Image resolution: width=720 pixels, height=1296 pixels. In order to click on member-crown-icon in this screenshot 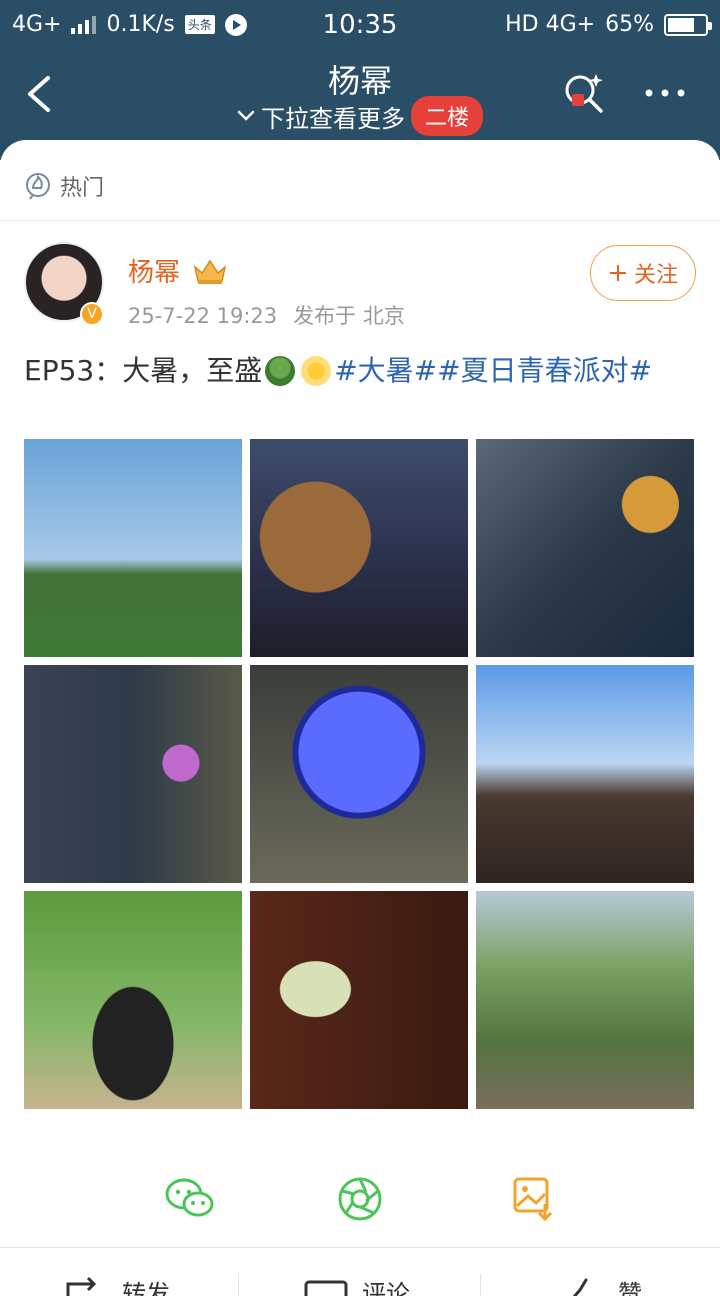, I will do `click(210, 271)`.